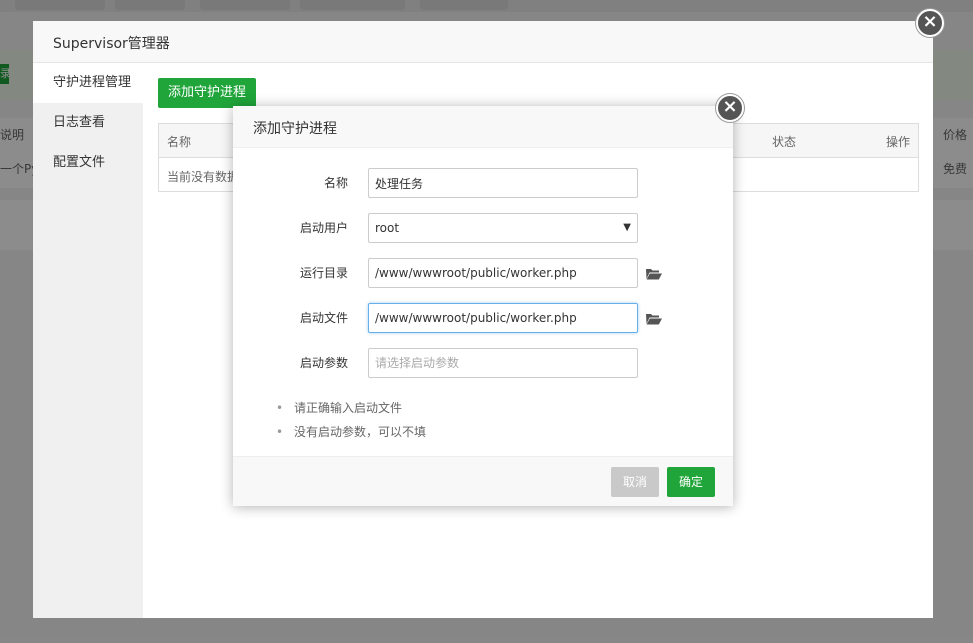 The image size is (973, 643). Describe the element at coordinates (323, 363) in the screenshot. I see `start-args-label: 启动参数` at that location.